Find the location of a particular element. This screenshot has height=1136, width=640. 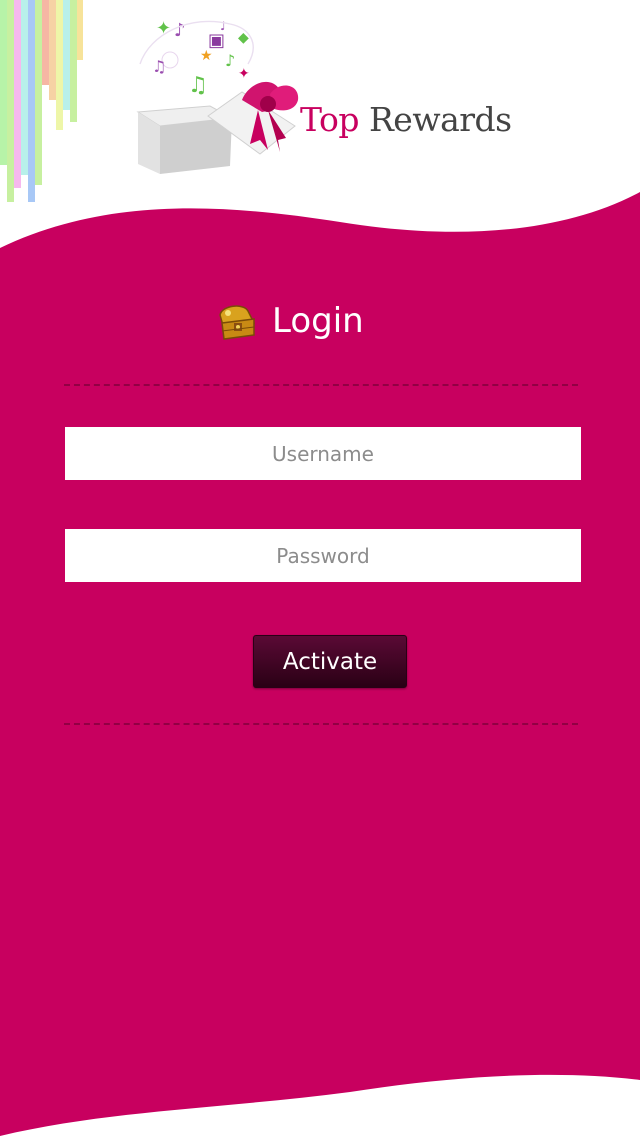

login-header: Login is located at coordinates (289, 321).